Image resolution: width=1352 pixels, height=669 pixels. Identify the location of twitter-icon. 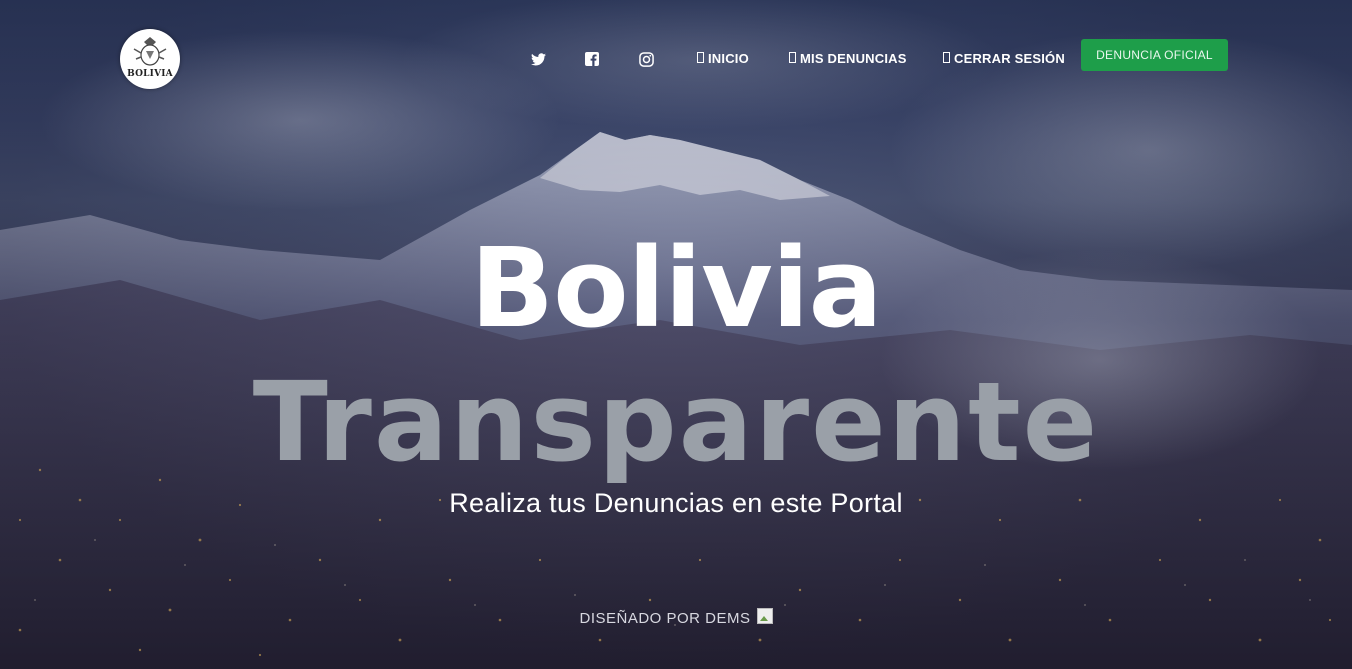
(538, 59).